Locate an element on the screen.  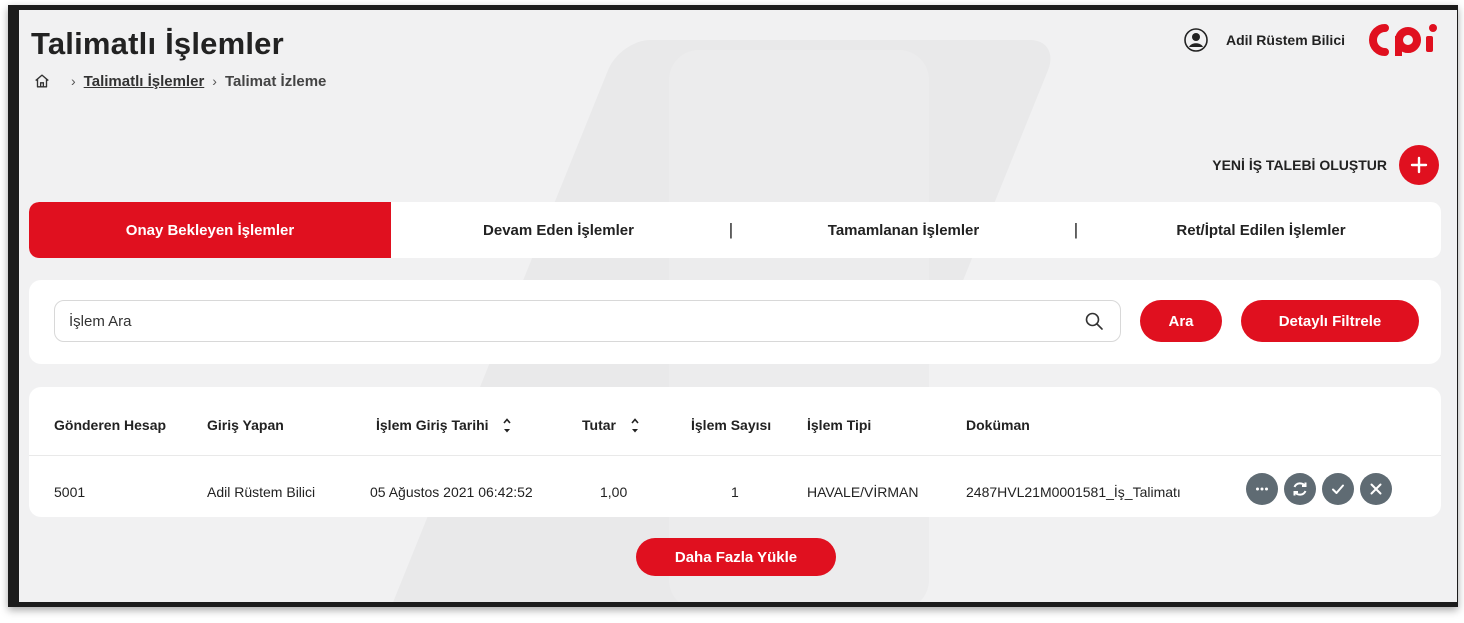
breadcrumb-link-talimatli-islemler: Talimatlı İşlemler is located at coordinates (144, 81).